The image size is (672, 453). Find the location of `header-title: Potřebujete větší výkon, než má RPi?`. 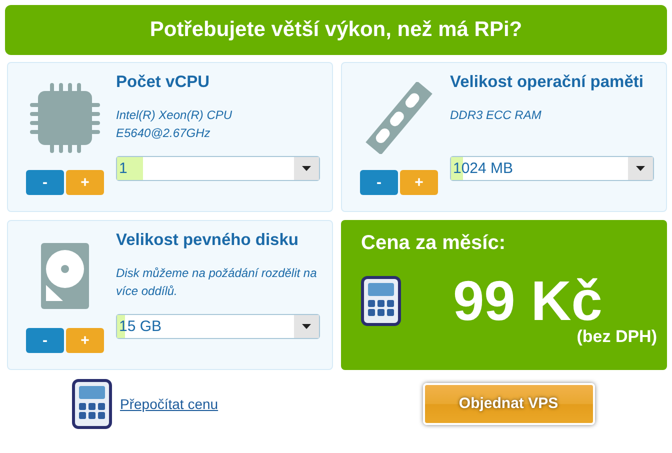

header-title: Potřebujete větší výkon, než má RPi? is located at coordinates (336, 30).